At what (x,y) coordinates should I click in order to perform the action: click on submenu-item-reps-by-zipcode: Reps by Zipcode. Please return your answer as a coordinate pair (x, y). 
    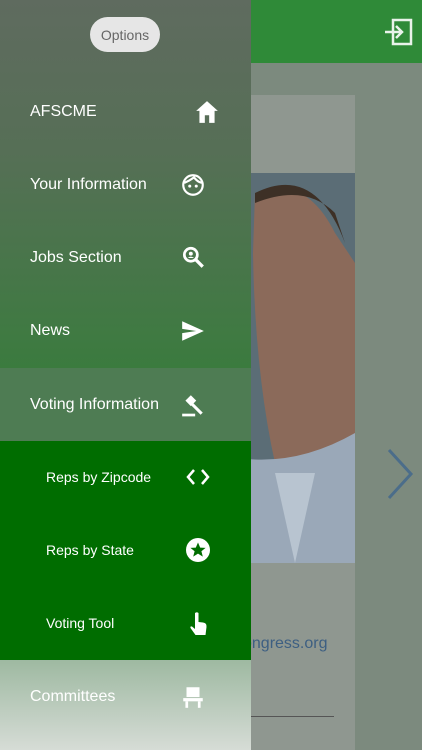
    Looking at the image, I should click on (125, 477).